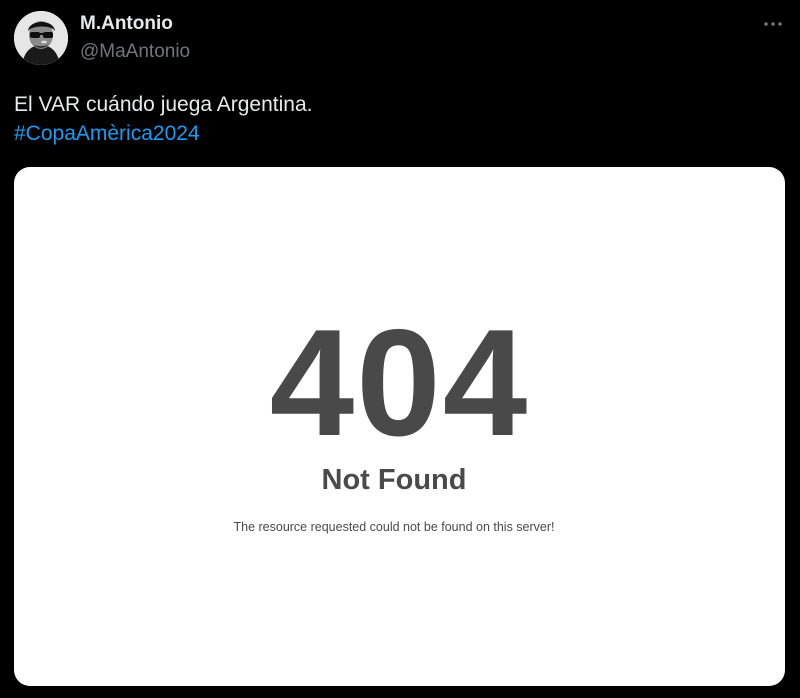 The height and width of the screenshot is (698, 800). What do you see at coordinates (107, 134) in the screenshot?
I see `hashtag-link: #CopaAmèrica2024` at bounding box center [107, 134].